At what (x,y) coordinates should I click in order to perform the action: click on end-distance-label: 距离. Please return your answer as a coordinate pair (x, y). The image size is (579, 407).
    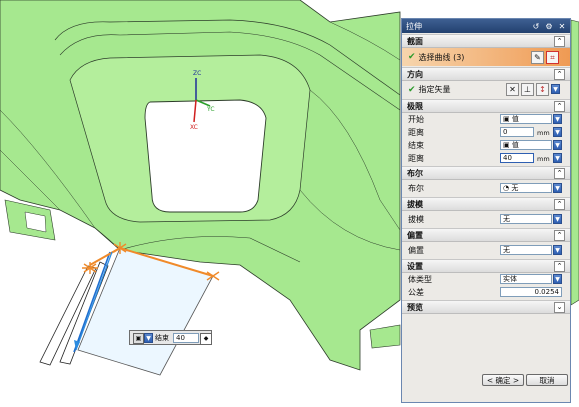
    Looking at the image, I should click on (416, 158).